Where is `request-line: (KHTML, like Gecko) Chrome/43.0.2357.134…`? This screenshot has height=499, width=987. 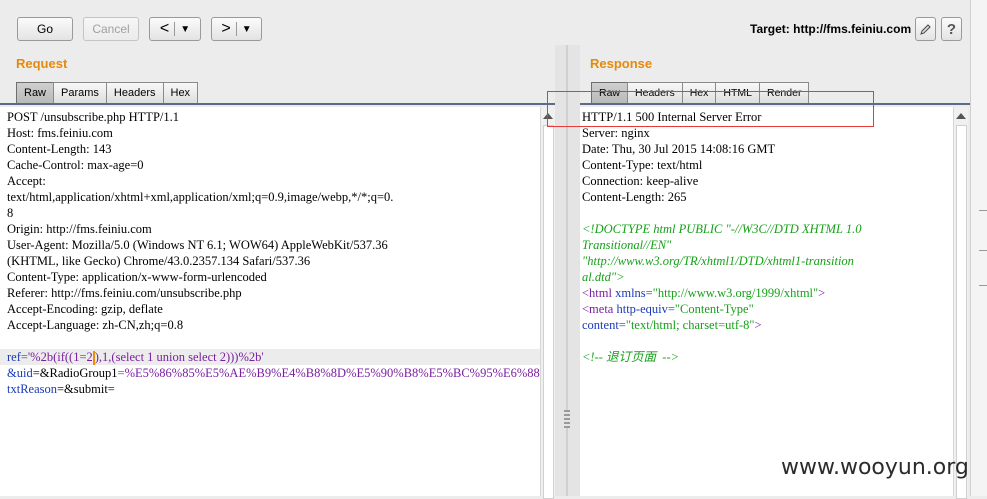 request-line: (KHTML, like Gecko) Chrome/43.0.2357.134… is located at coordinates (159, 261).